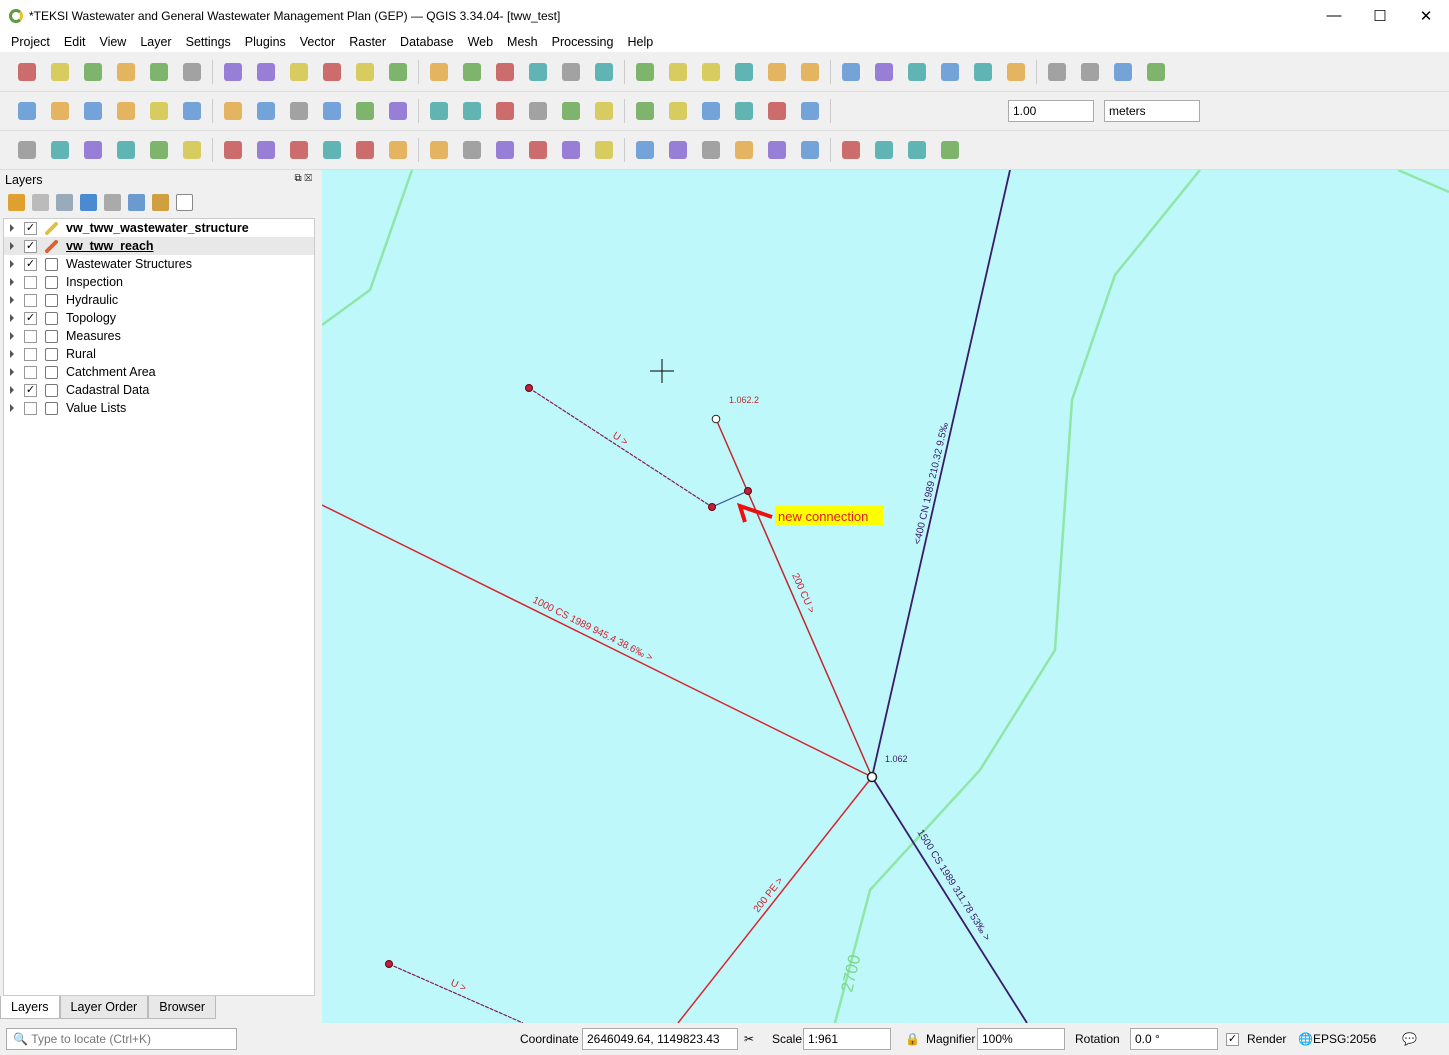  Describe the element at coordinates (645, 111) in the screenshot. I see `change-label-icon` at that location.